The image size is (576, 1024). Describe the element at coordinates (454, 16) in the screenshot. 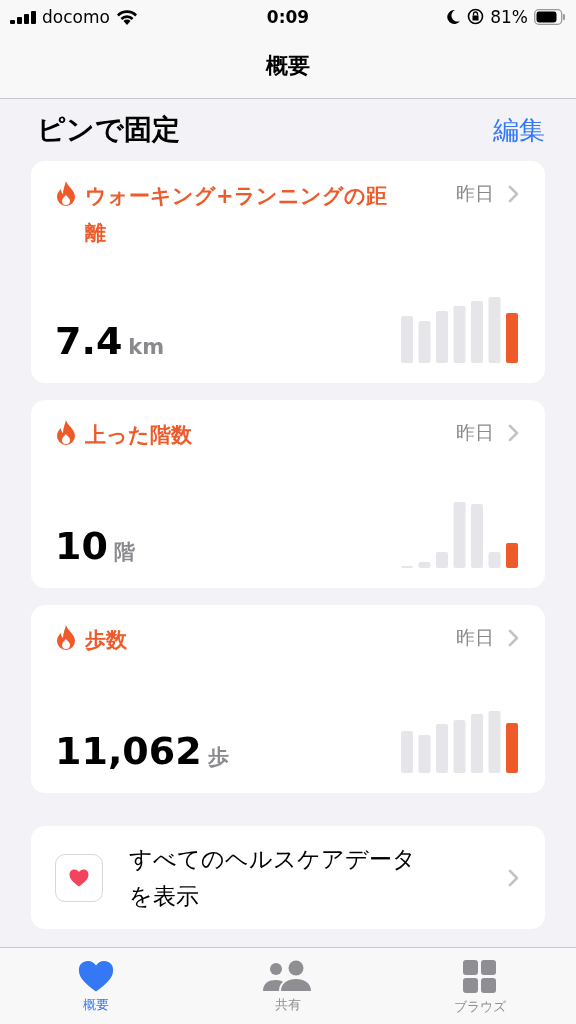

I see `moon-icon` at that location.